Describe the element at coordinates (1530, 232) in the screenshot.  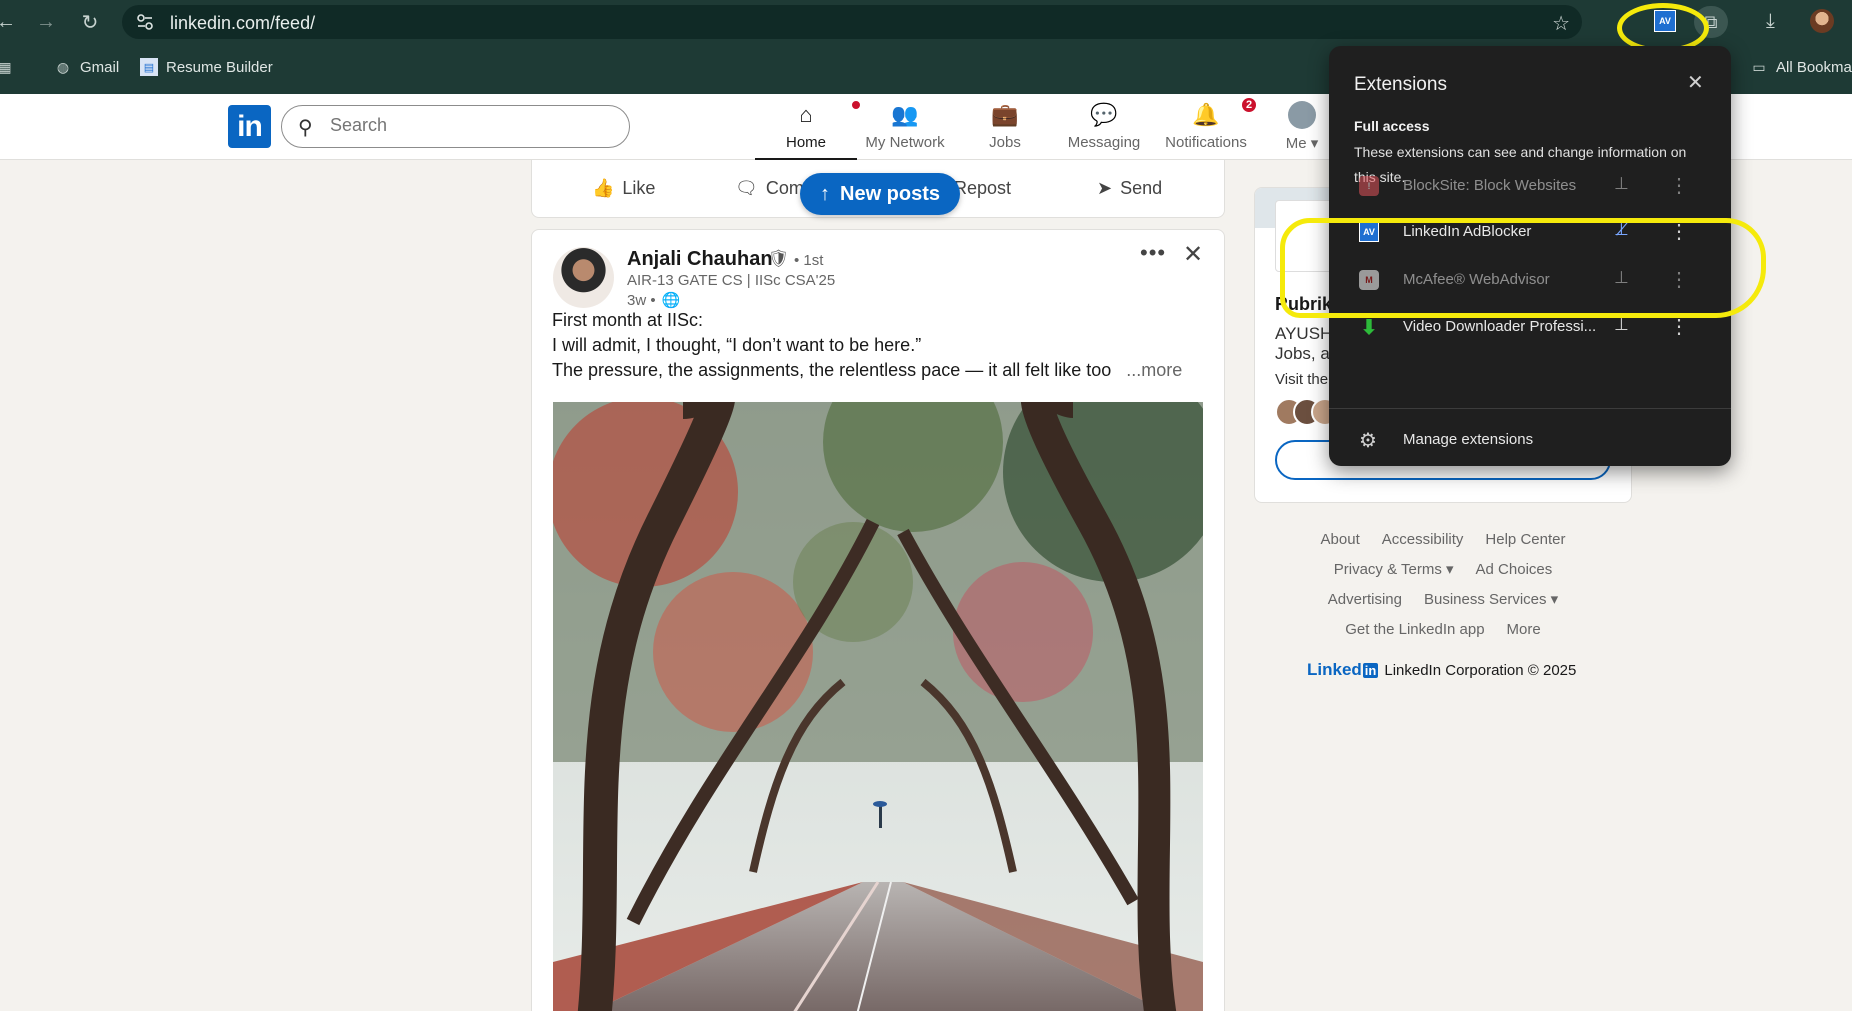
I see `extension-row-linkedin-adblocker: AV LinkedIn AdBlocker ⊥̸ ⋮` at that location.